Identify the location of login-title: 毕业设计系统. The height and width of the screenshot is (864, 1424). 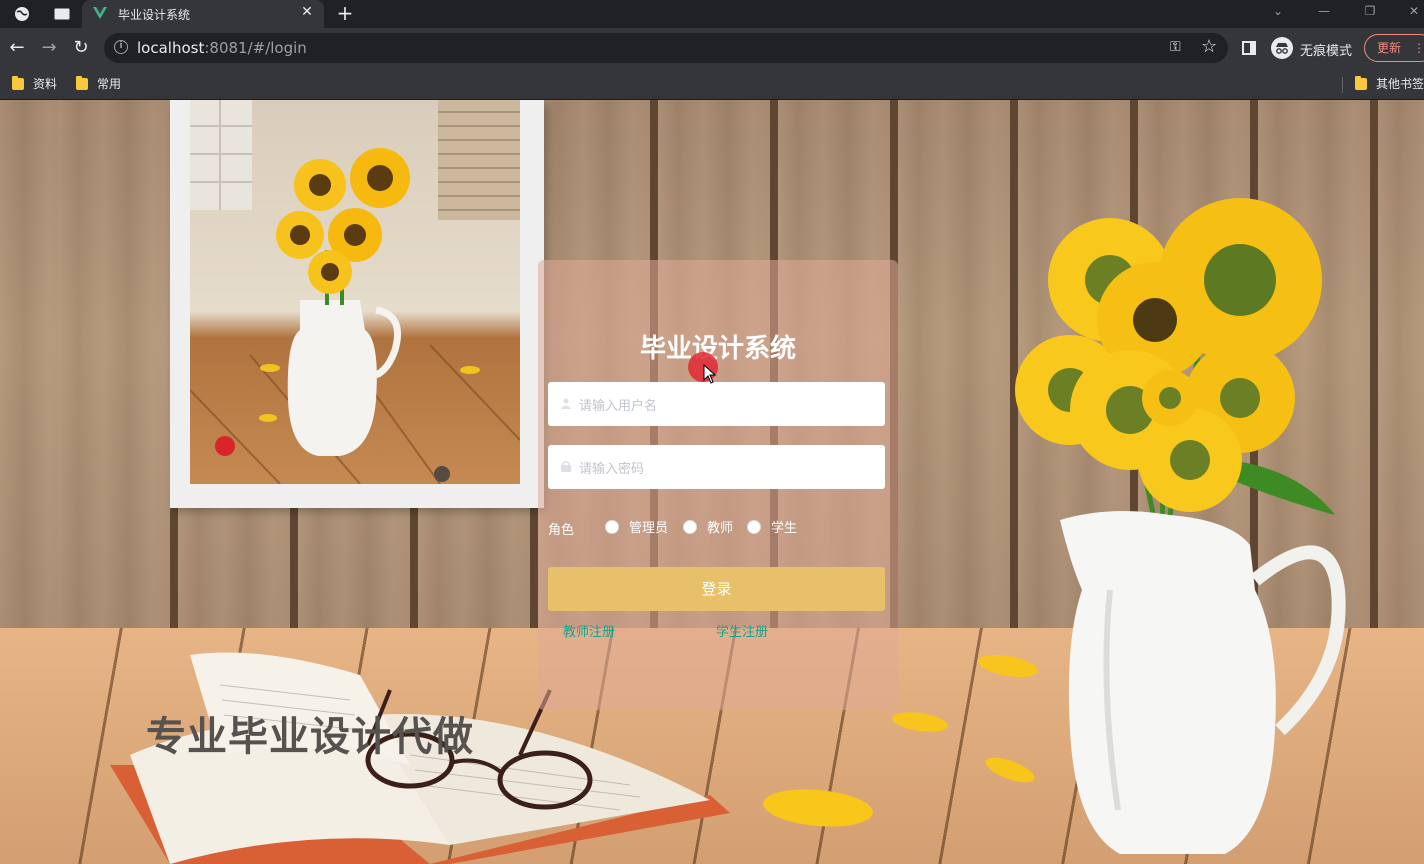
(717, 349).